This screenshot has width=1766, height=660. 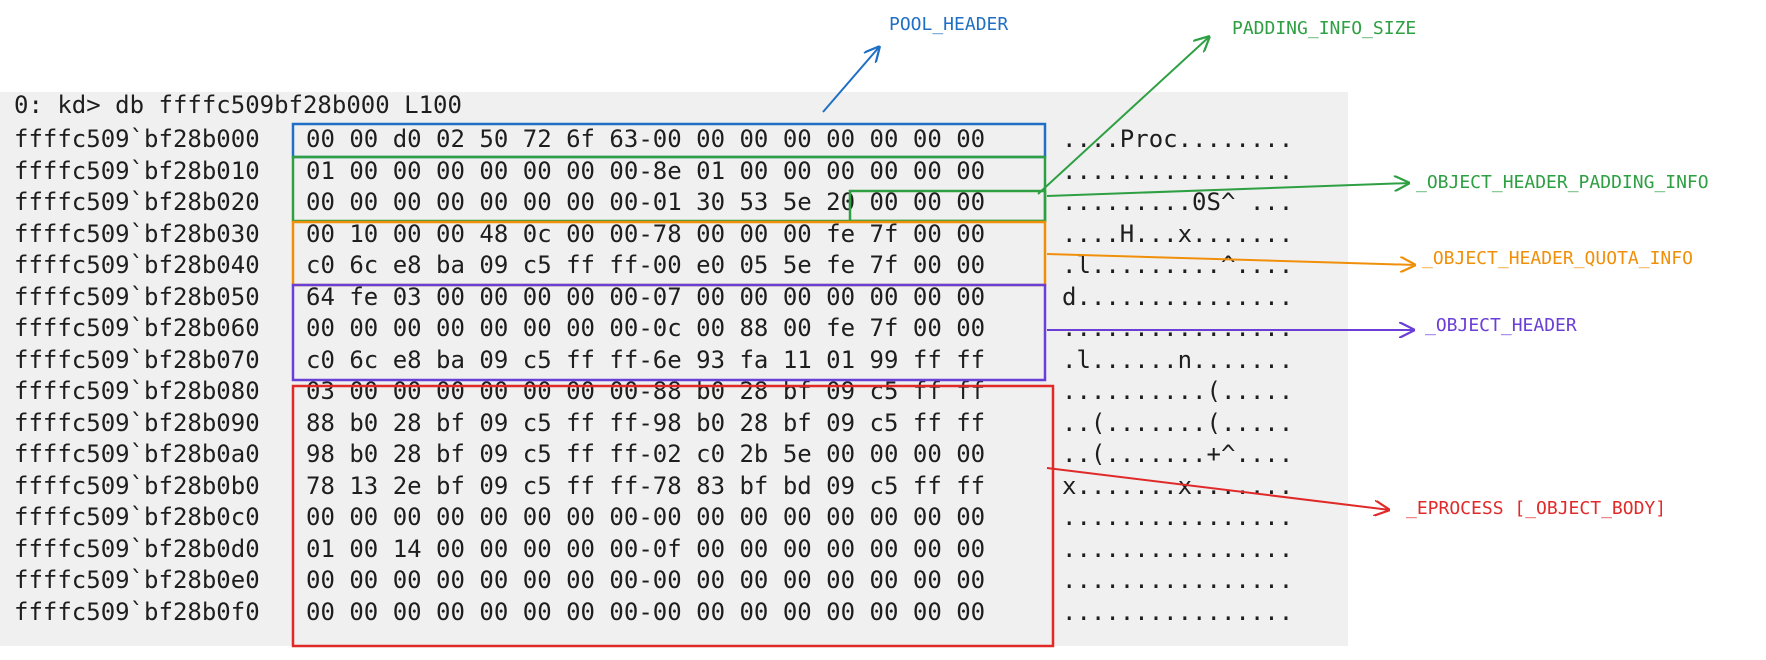 I want to click on row-address: ffffc509`bf28b070, so click(x=137, y=360).